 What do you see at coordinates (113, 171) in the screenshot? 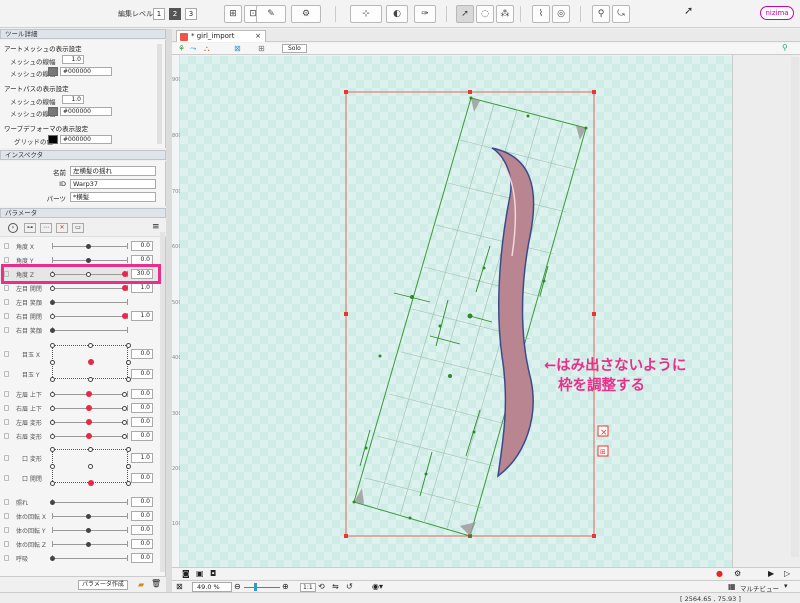
I see `inspector-name-input: 左横髪の揺れ` at bounding box center [113, 171].